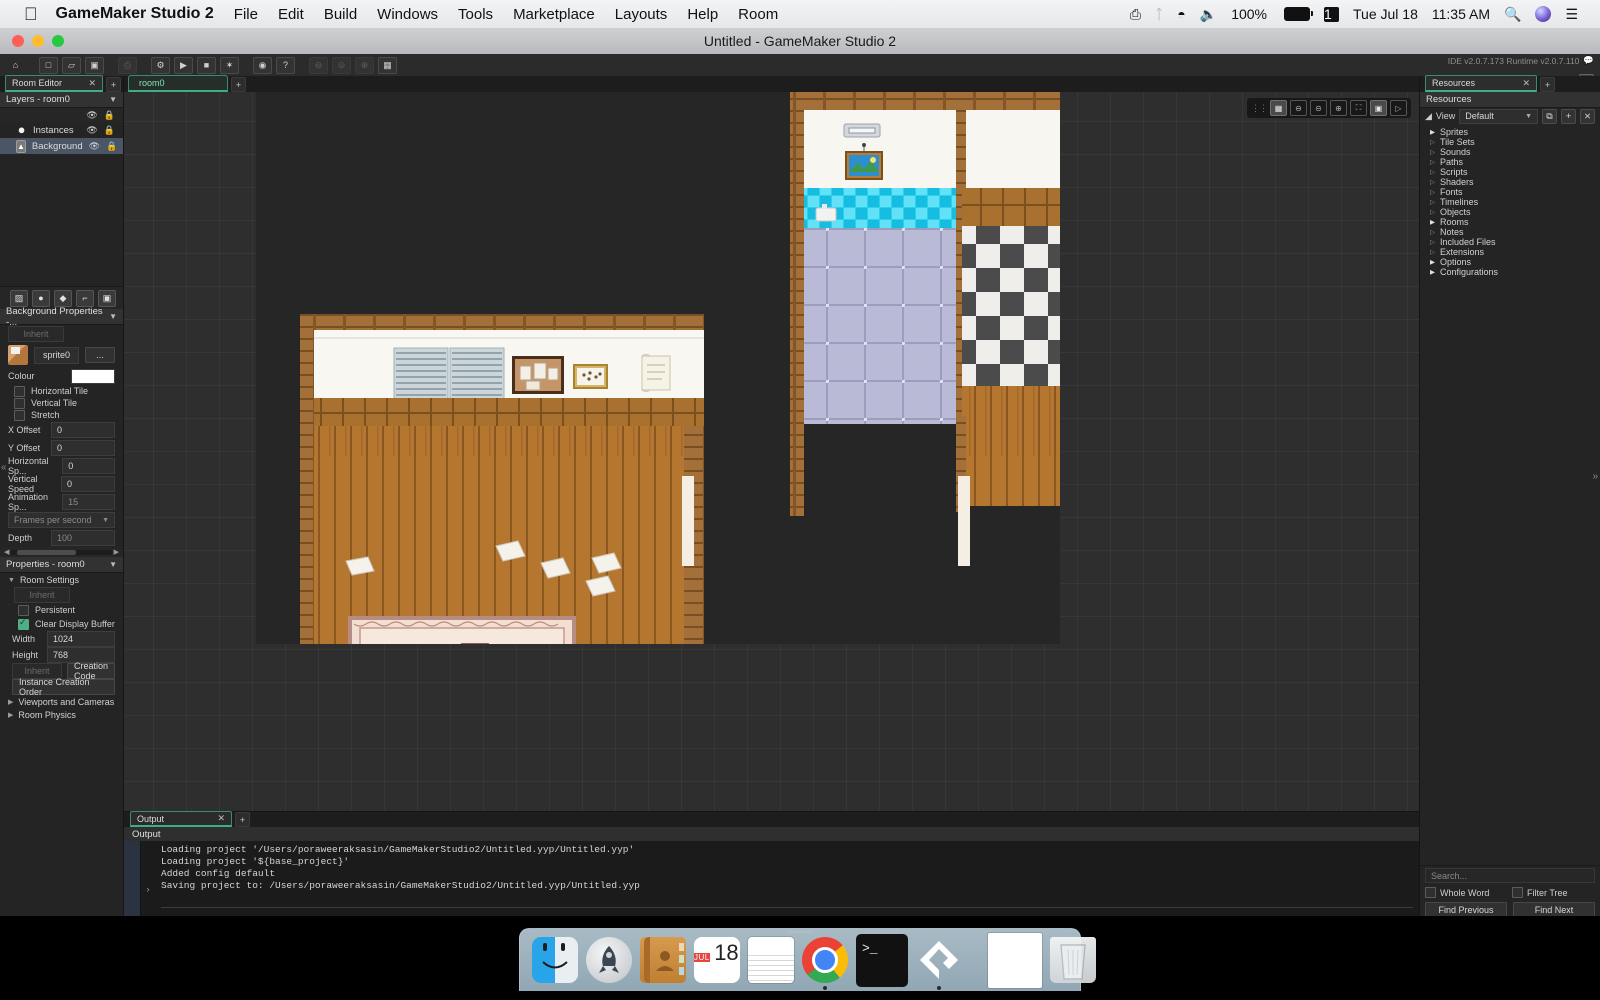  Describe the element at coordinates (54, 83) in the screenshot. I see `tab-room-editor: Room Editor ✕` at that location.